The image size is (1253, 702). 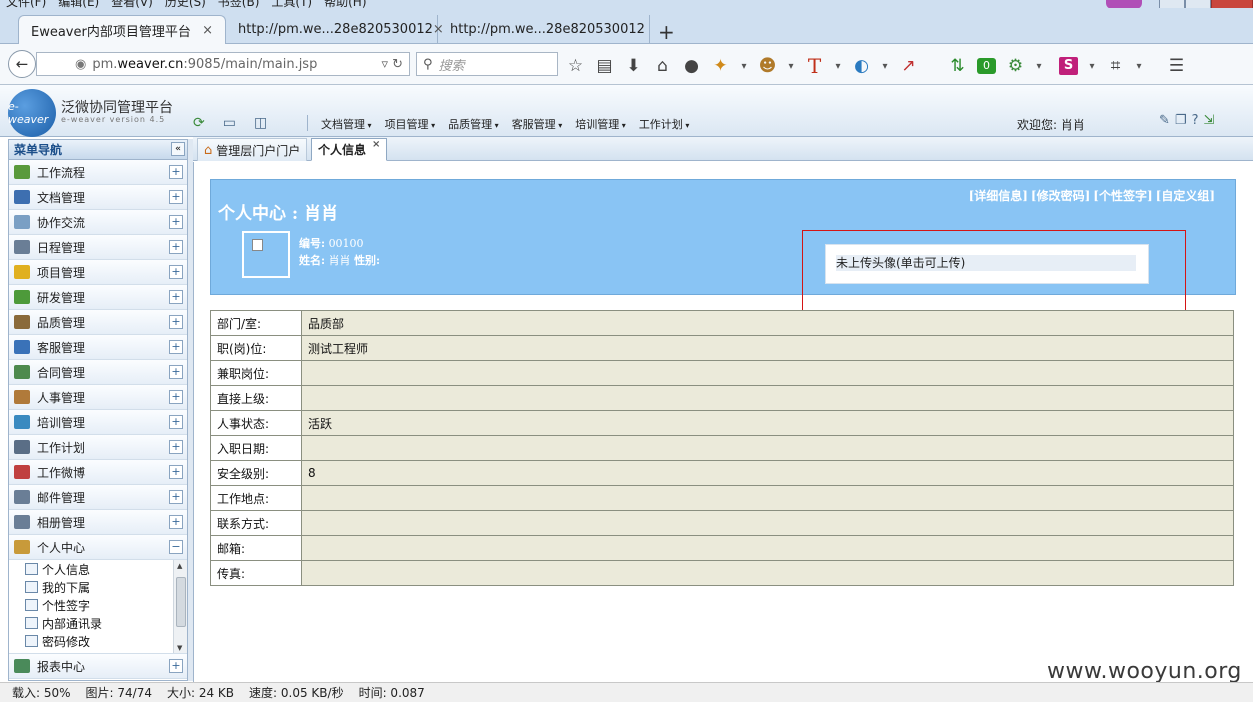 I want to click on refresh-icon: ⟳, so click(x=199, y=123).